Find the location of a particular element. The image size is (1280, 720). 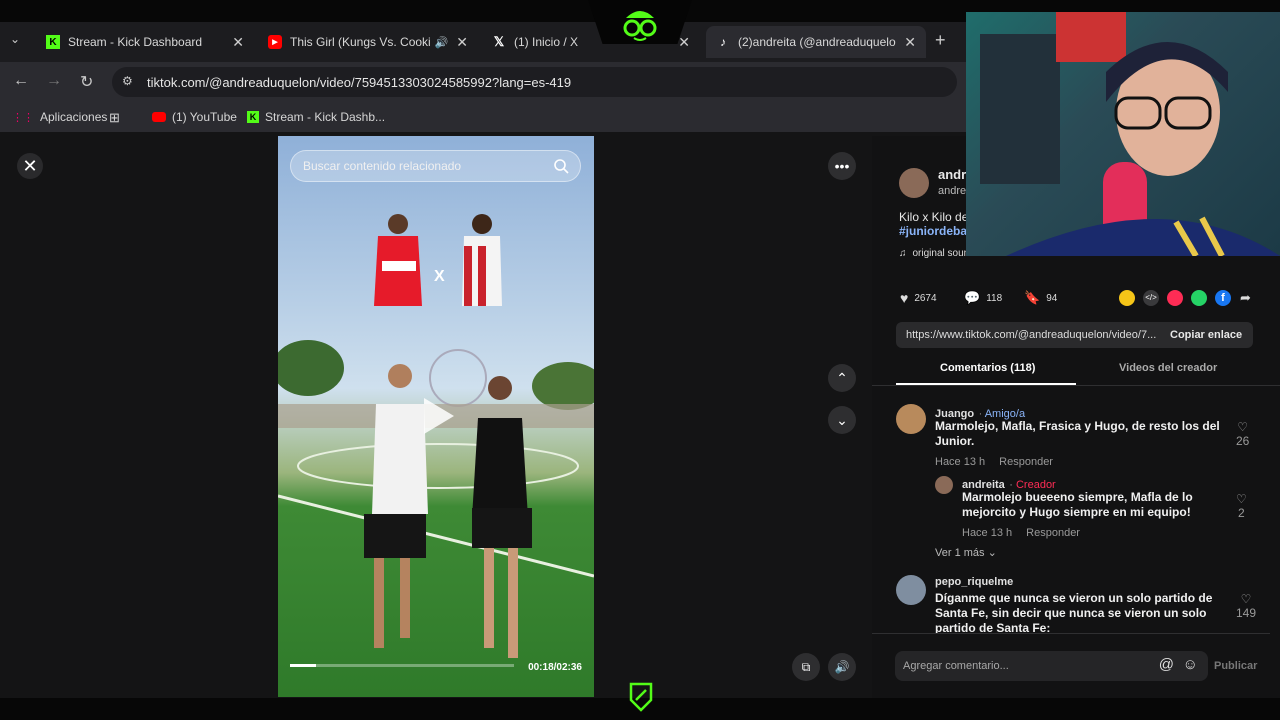

view-more-replies: Ver 1 más ⌄ is located at coordinates (966, 552).